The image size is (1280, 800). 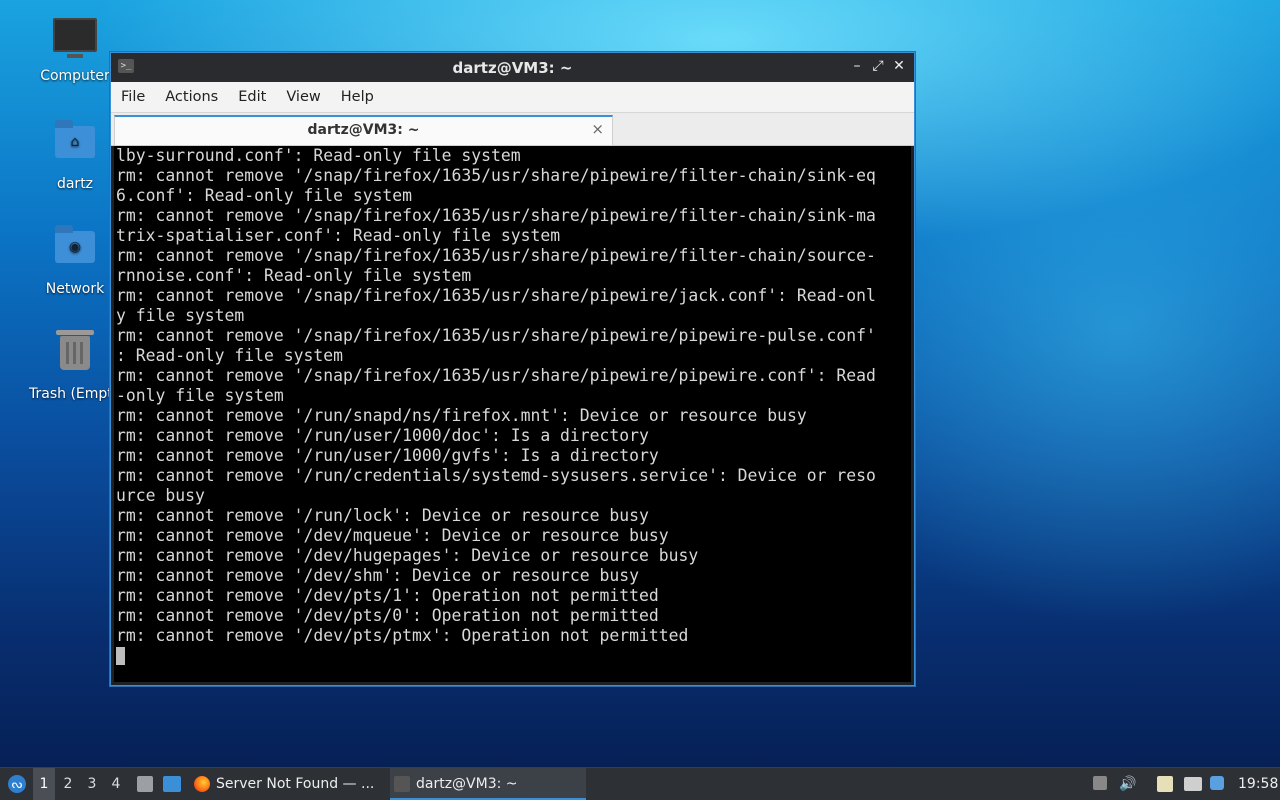 What do you see at coordinates (75, 250) in the screenshot?
I see `network-folder-icon: ◉` at bounding box center [75, 250].